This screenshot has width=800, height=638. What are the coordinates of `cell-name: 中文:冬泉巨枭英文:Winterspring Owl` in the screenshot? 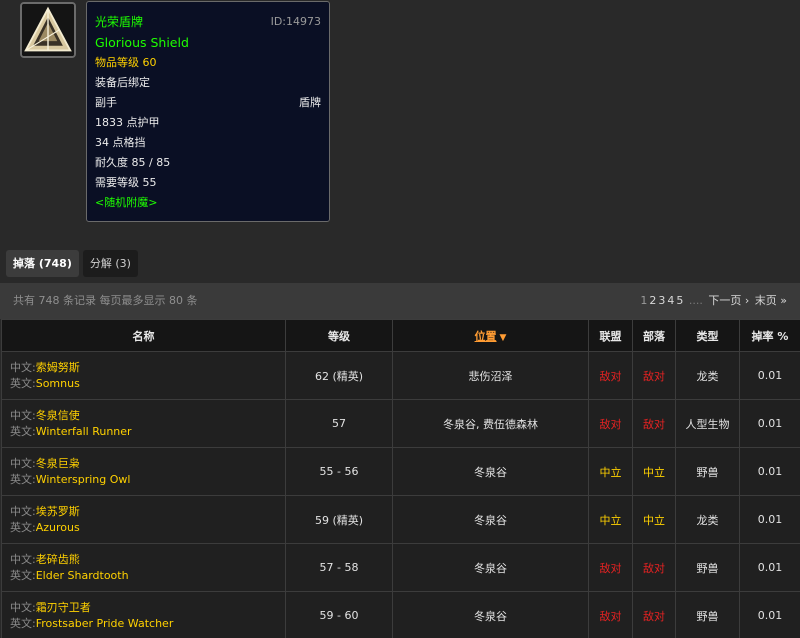 It's located at (144, 472).